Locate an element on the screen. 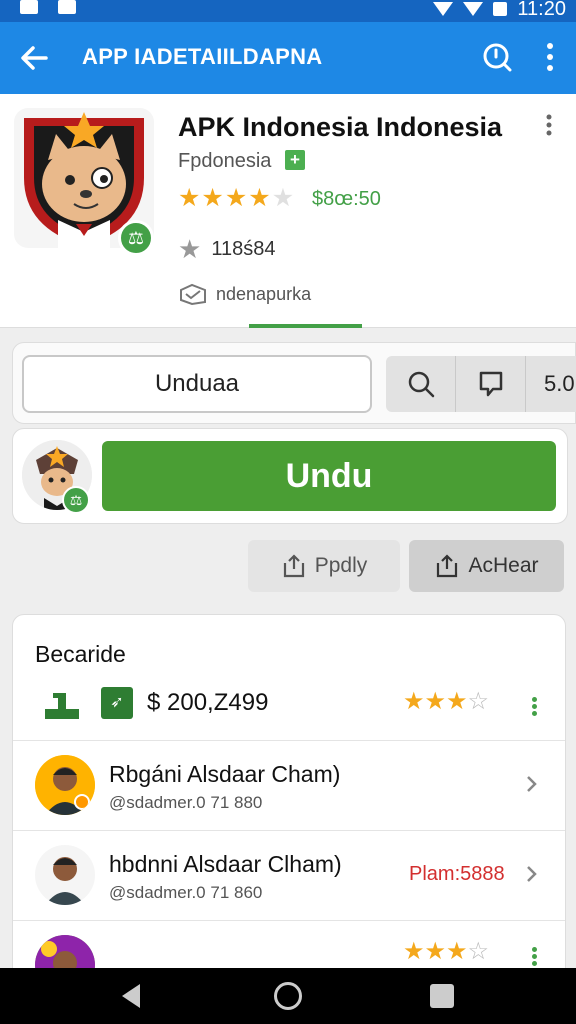 The image size is (576, 1024). app-price: $8œ:50 is located at coordinates (346, 199).